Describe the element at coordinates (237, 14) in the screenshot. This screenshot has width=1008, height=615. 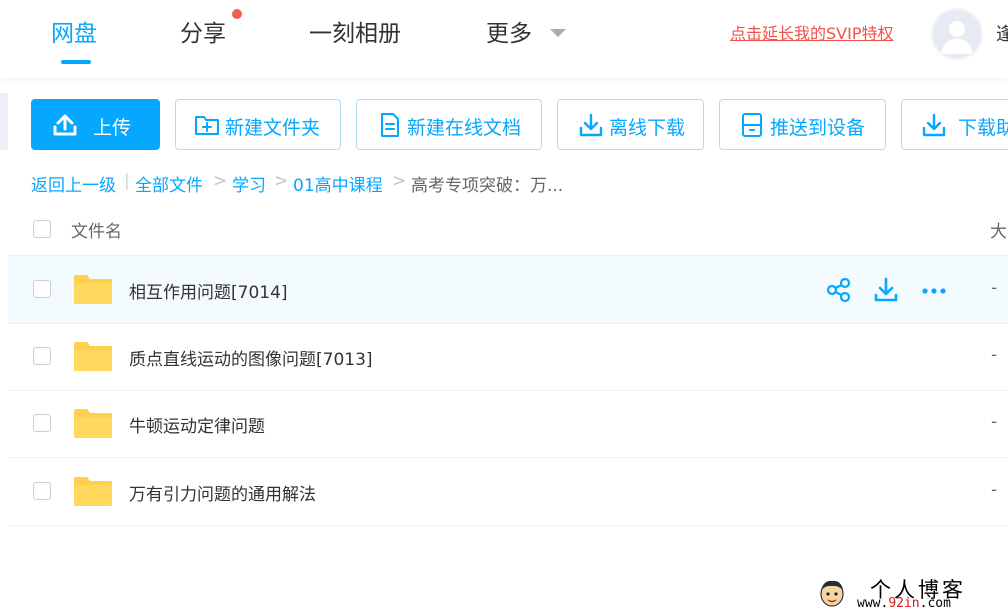
I see `notification-dot` at that location.